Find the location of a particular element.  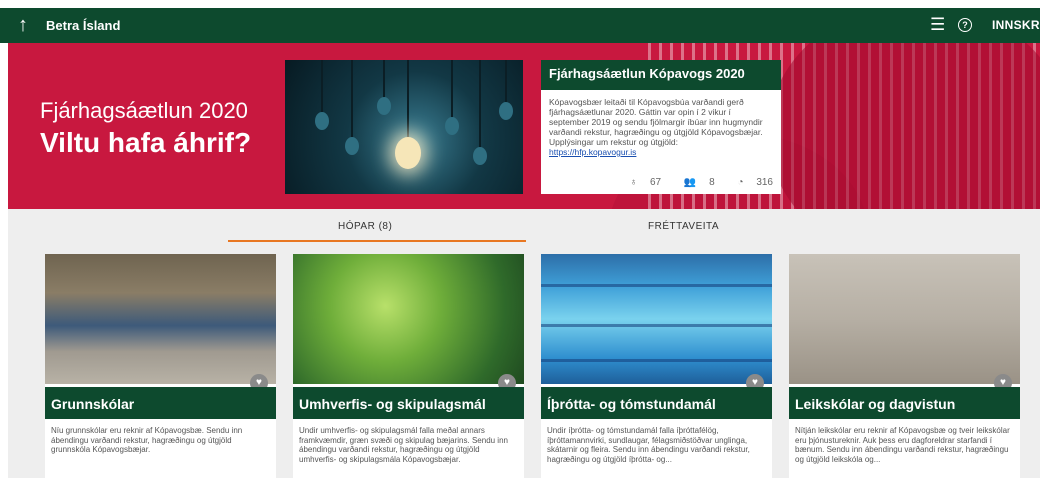

project-card-title: Fjárhagsáætlun Kópavogs 2020 is located at coordinates (661, 75).